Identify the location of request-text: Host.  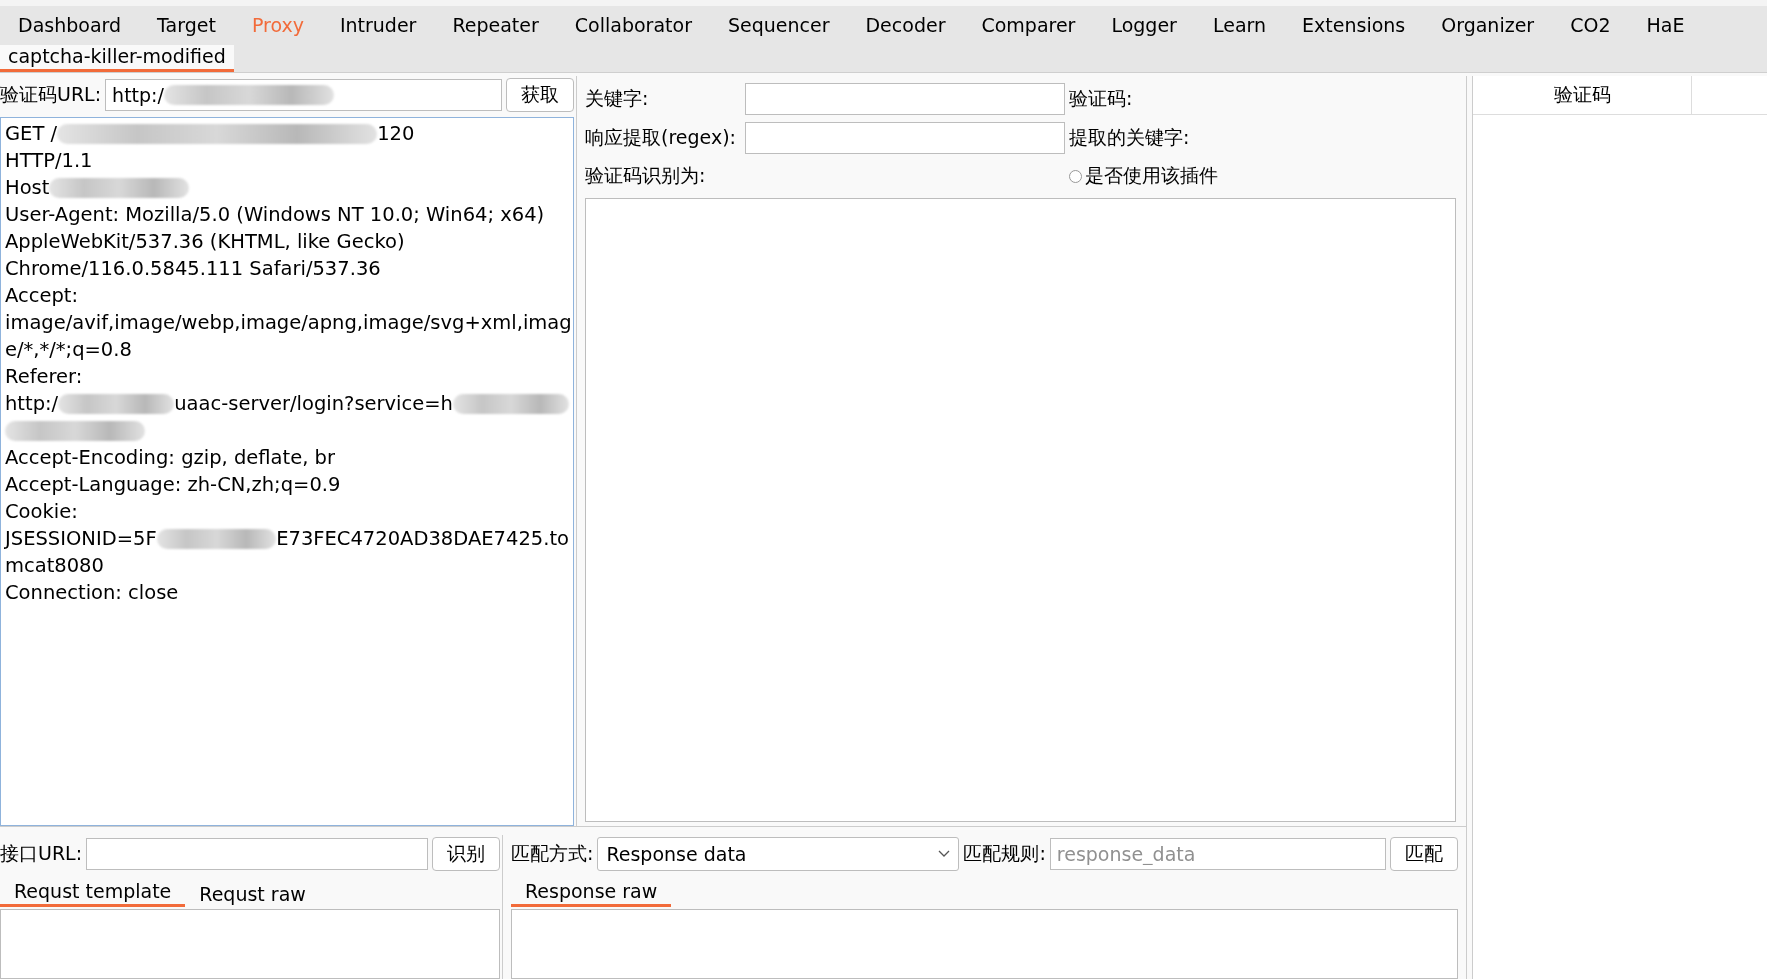
(27, 188).